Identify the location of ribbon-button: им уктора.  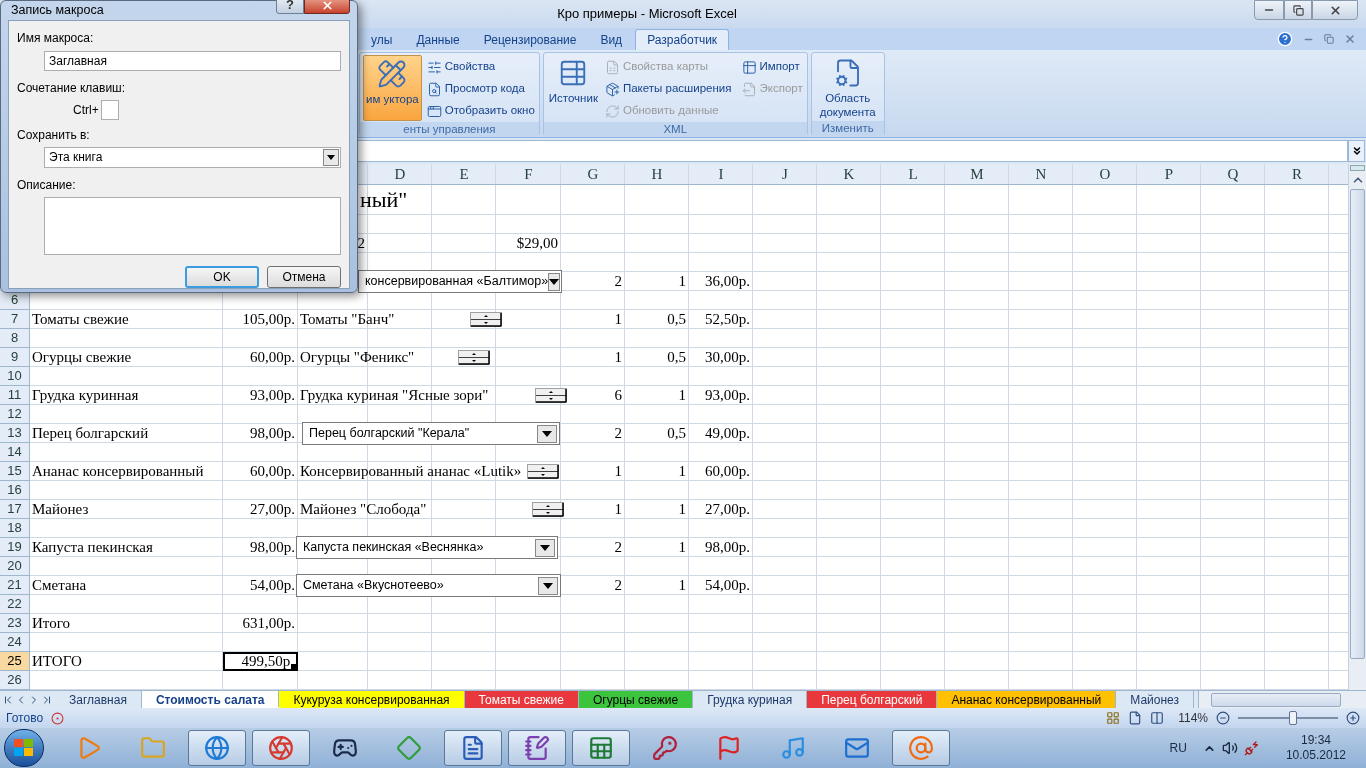
(392, 88).